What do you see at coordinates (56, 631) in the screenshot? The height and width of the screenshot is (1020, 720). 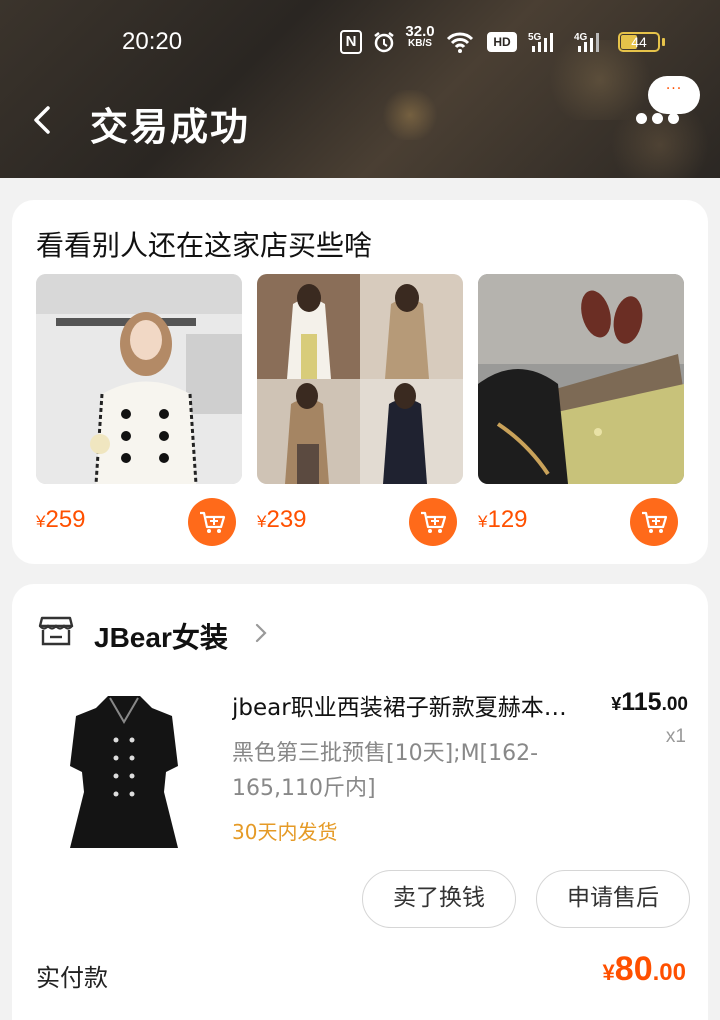 I see `store-icon` at bounding box center [56, 631].